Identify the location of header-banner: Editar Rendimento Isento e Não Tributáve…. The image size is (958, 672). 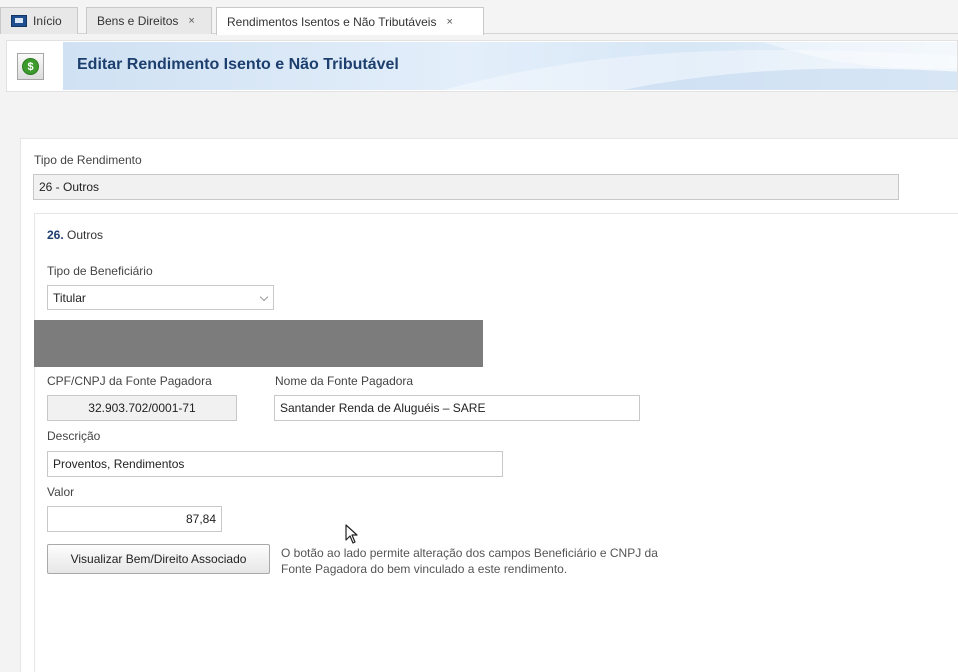
(510, 66).